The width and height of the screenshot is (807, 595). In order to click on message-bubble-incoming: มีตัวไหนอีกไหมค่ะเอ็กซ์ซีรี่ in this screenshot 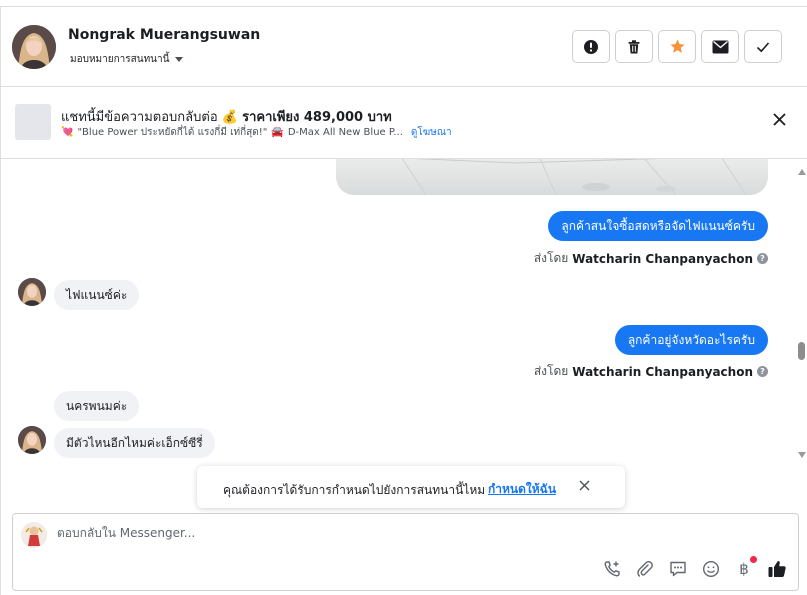, I will do `click(134, 443)`.